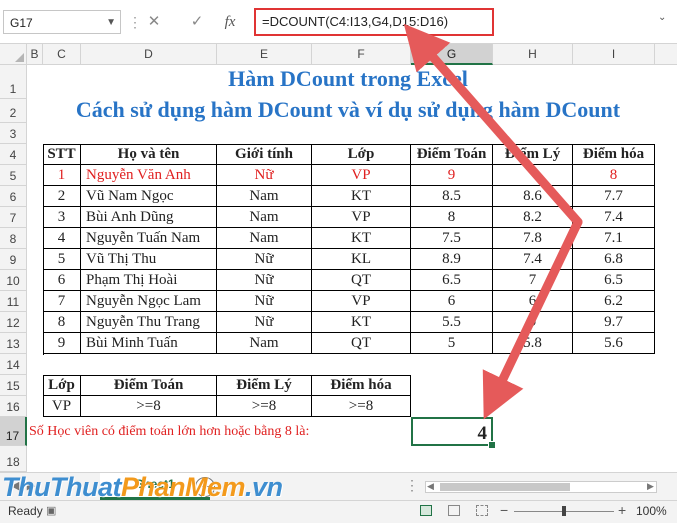 The width and height of the screenshot is (677, 523). I want to click on arrow-to-result, so click(532, 318).